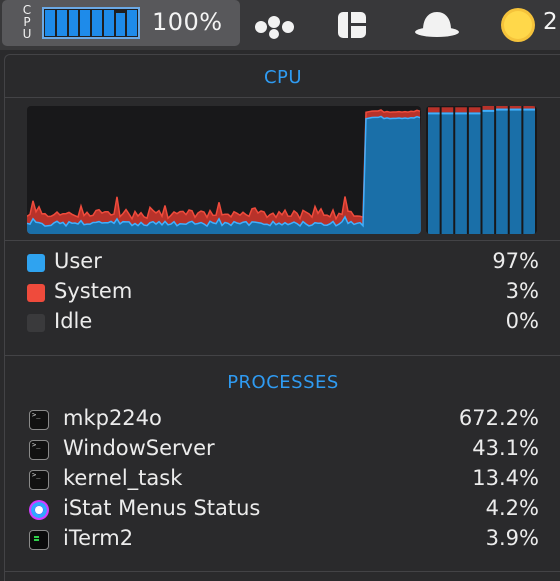 The height and width of the screenshot is (581, 560). I want to click on cpu-label-letter: U, so click(27, 34).